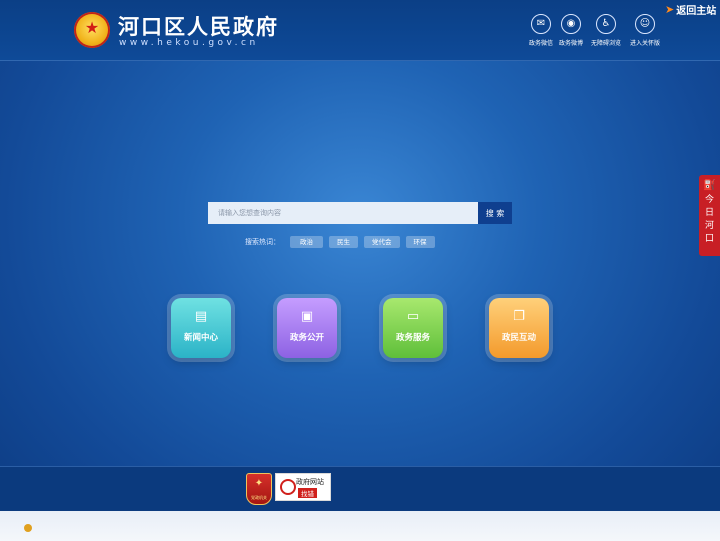 This screenshot has height=541, width=720. I want to click on site-footer: ✦ 党政机关 政府网站 找错, so click(360, 503).